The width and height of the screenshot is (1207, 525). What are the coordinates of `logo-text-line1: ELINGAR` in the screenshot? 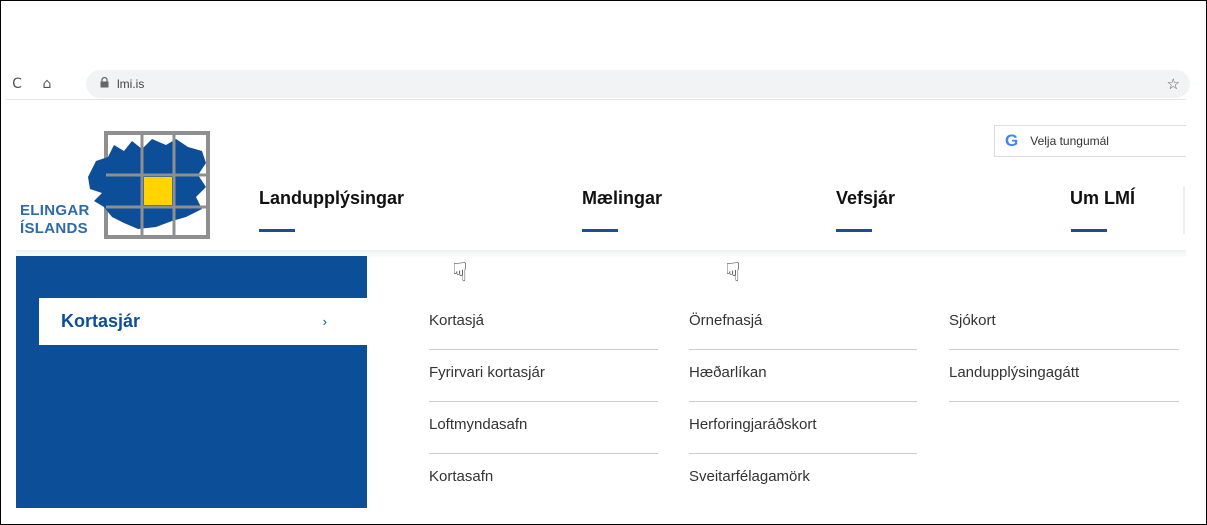 It's located at (55, 210).